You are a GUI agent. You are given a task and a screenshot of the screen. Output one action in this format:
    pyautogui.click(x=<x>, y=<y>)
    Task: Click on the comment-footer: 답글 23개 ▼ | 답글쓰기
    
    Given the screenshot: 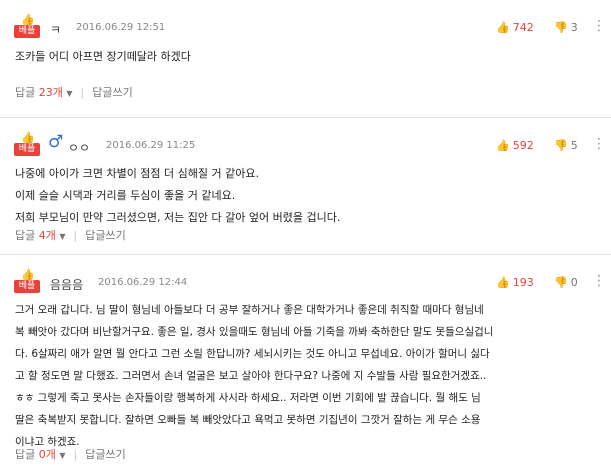 What is the action you would take?
    pyautogui.click(x=74, y=92)
    